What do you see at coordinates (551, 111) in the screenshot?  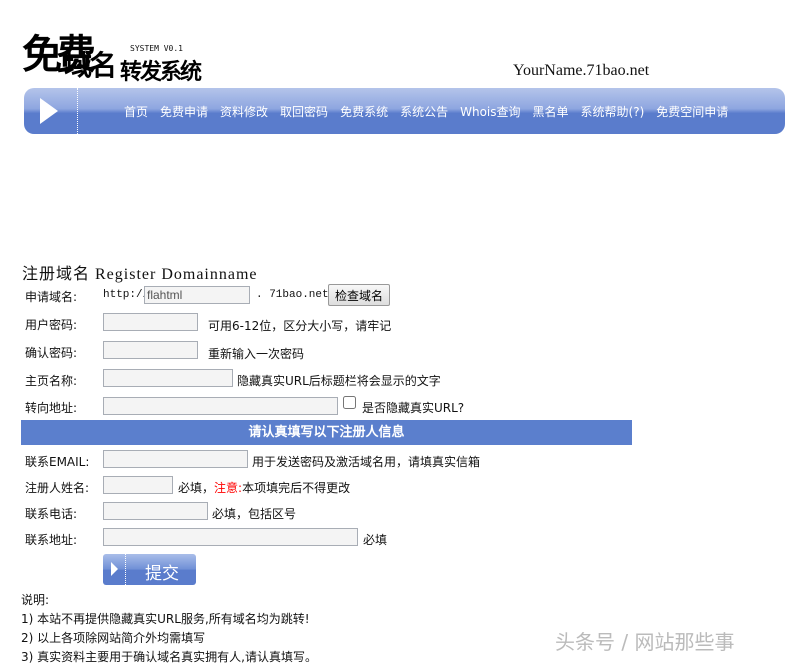 I see `nav-item: 黑名单` at bounding box center [551, 111].